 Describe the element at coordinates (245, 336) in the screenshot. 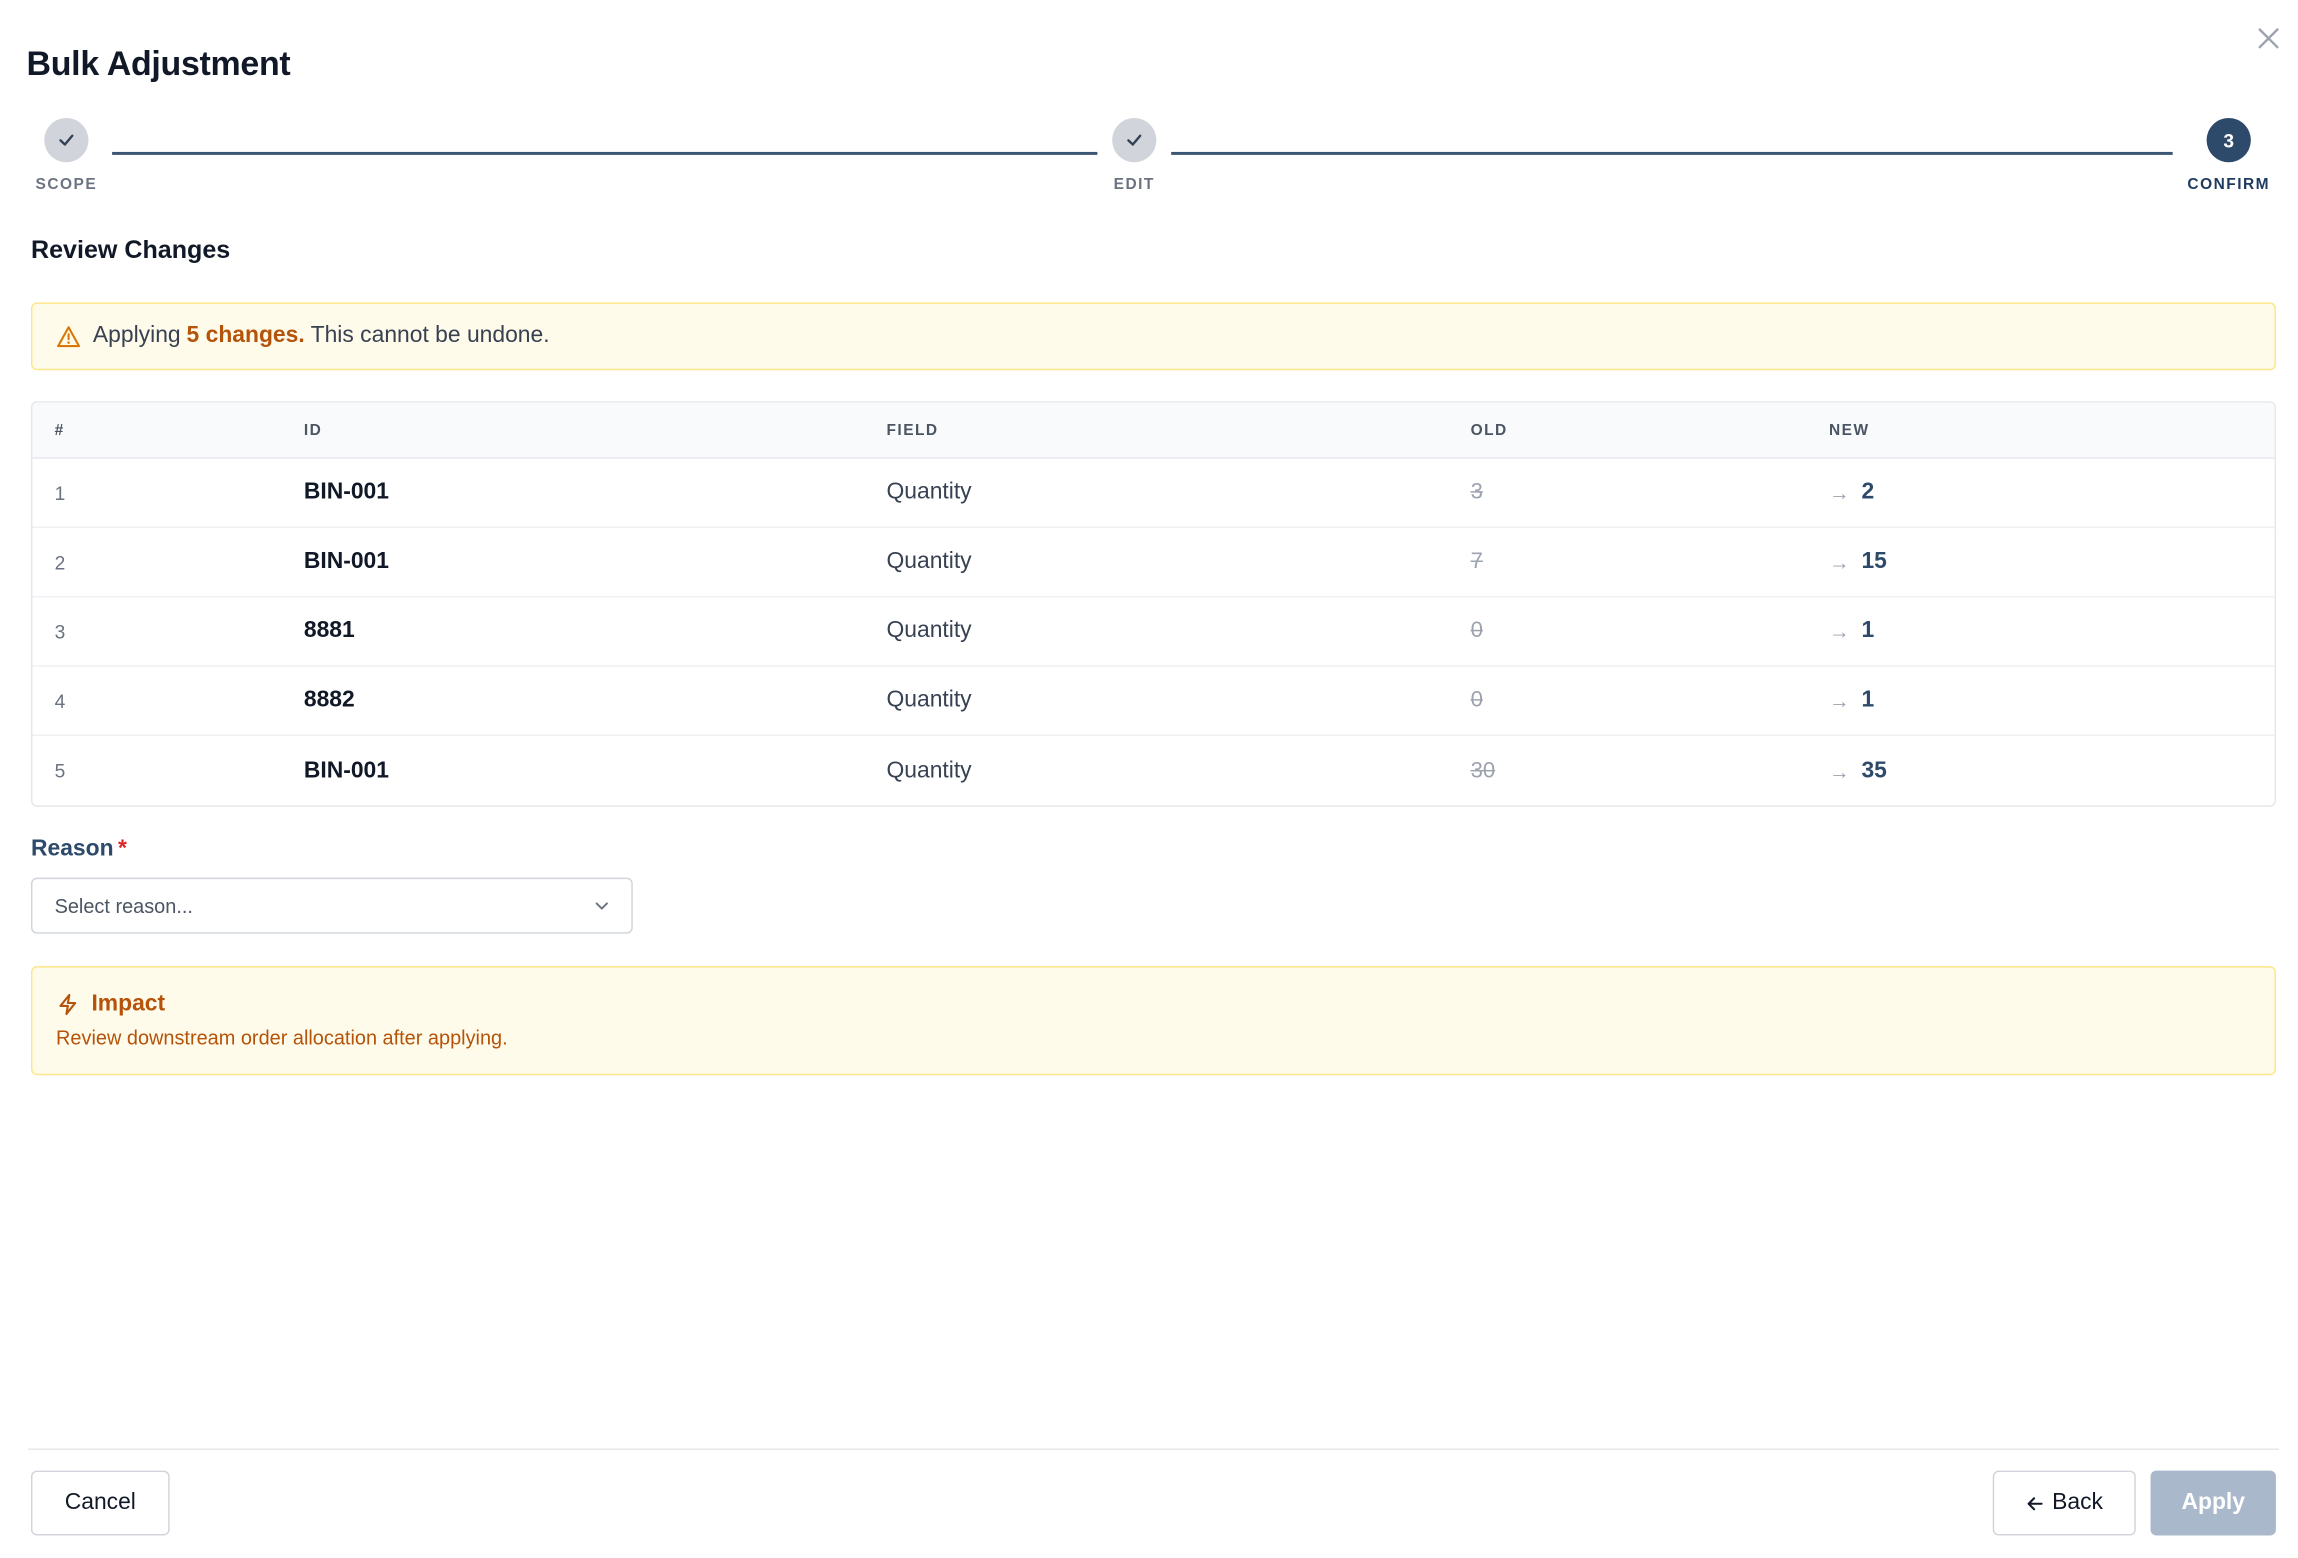

I see `warning-highlight: 5 changes.` at that location.